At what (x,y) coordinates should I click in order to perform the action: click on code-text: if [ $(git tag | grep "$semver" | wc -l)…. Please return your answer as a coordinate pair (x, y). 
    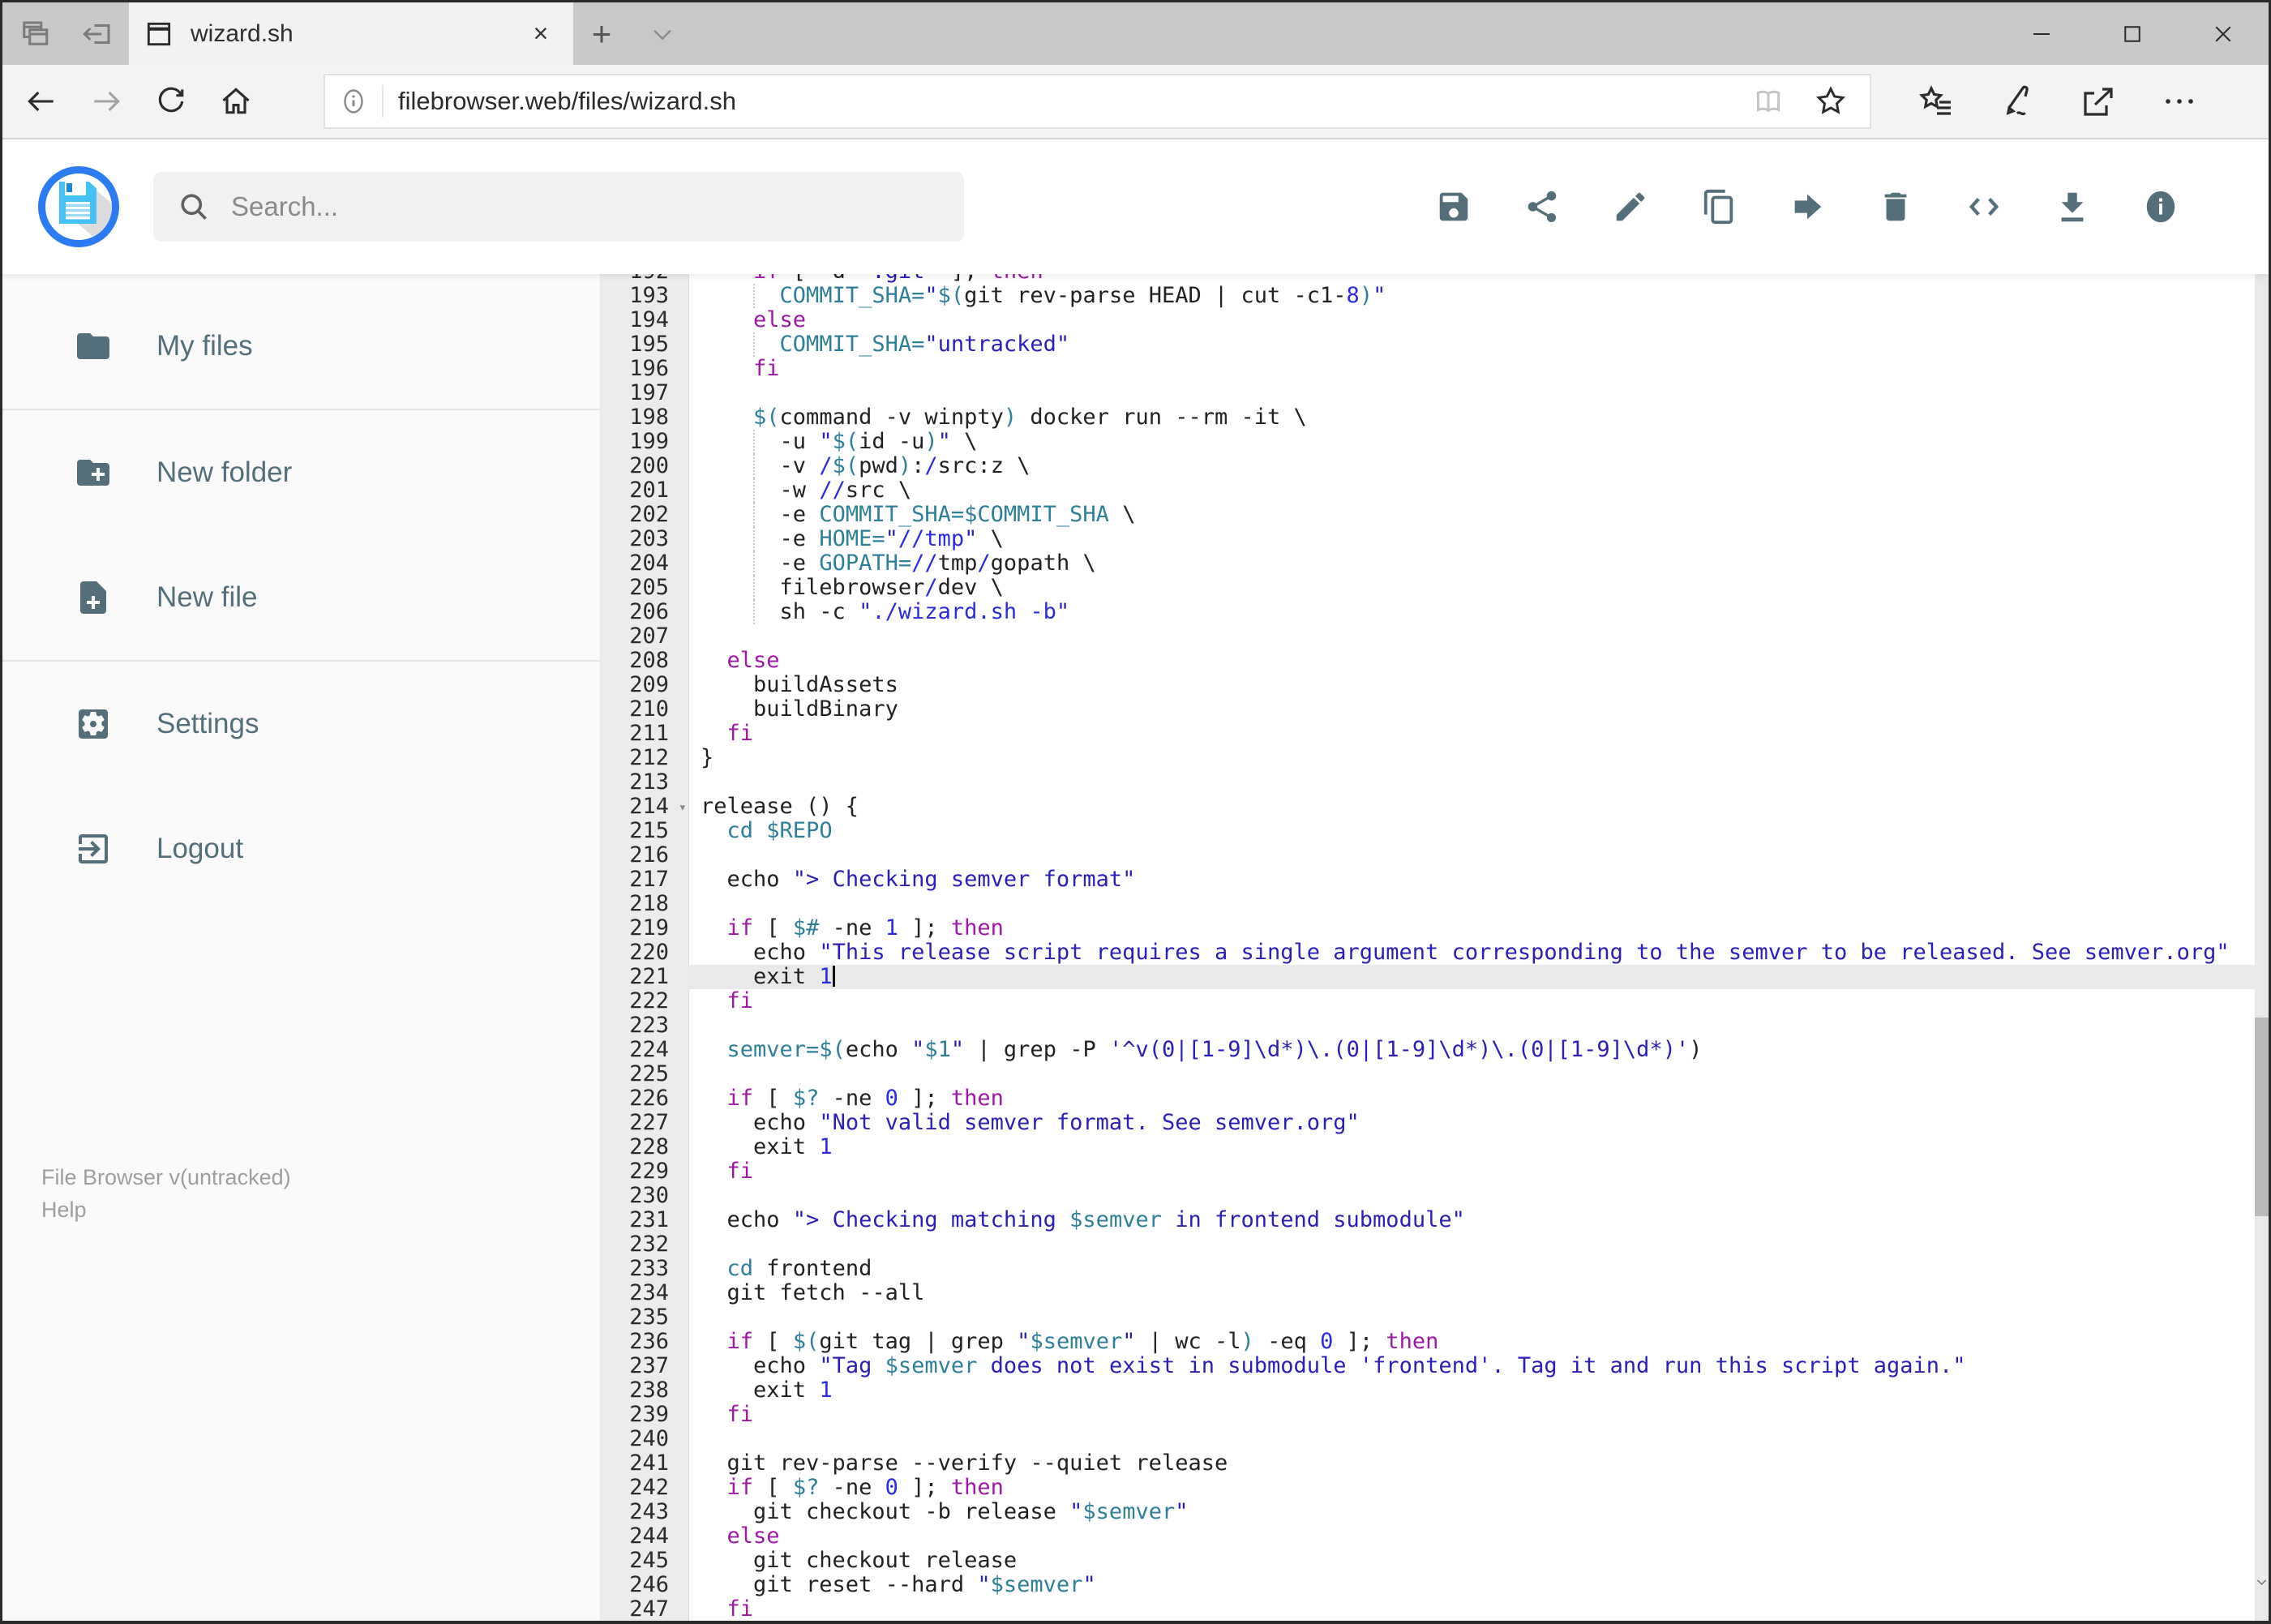
    Looking at the image, I should click on (1472, 1342).